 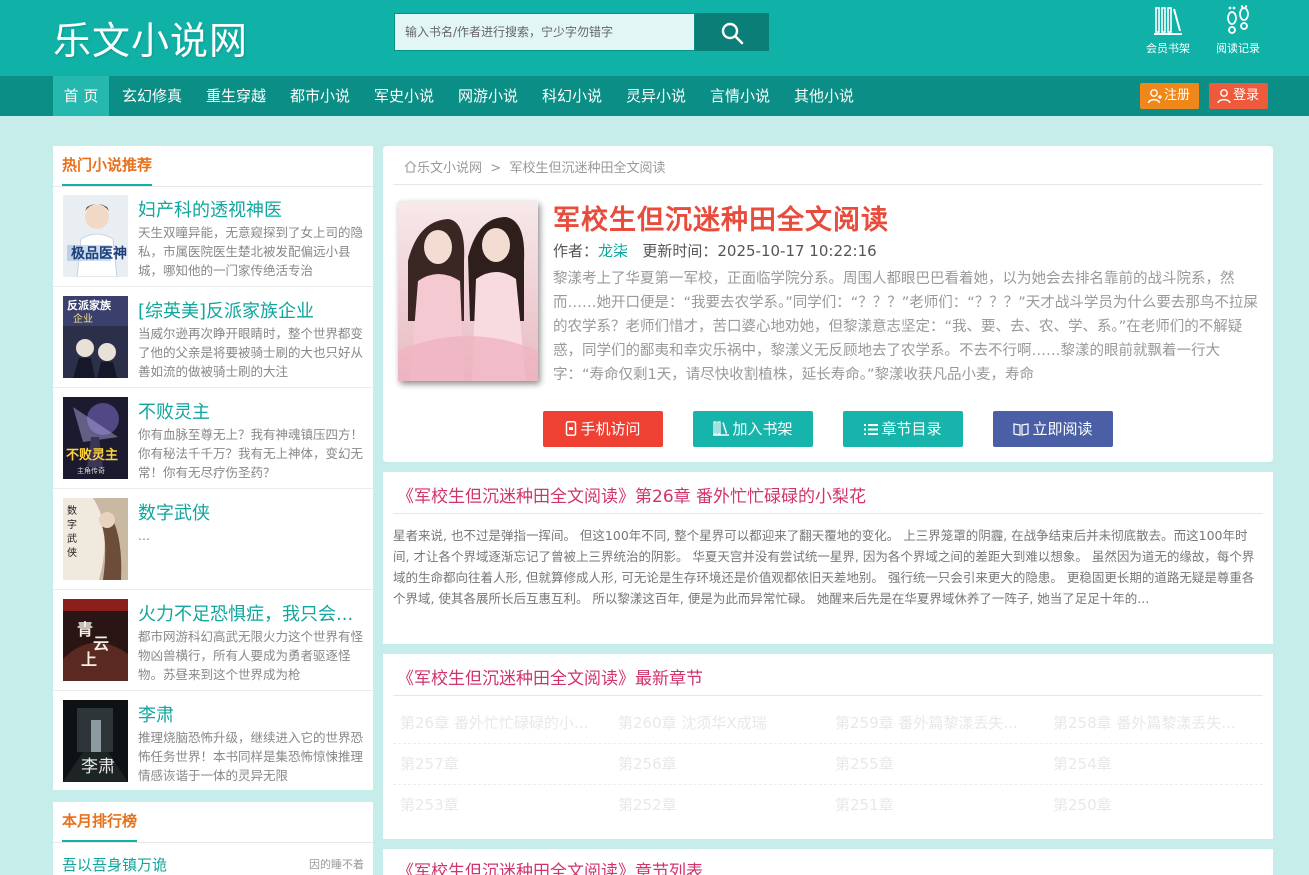 I want to click on chapter-link: 第260章 沈须华X成瑞, so click(x=718, y=723).